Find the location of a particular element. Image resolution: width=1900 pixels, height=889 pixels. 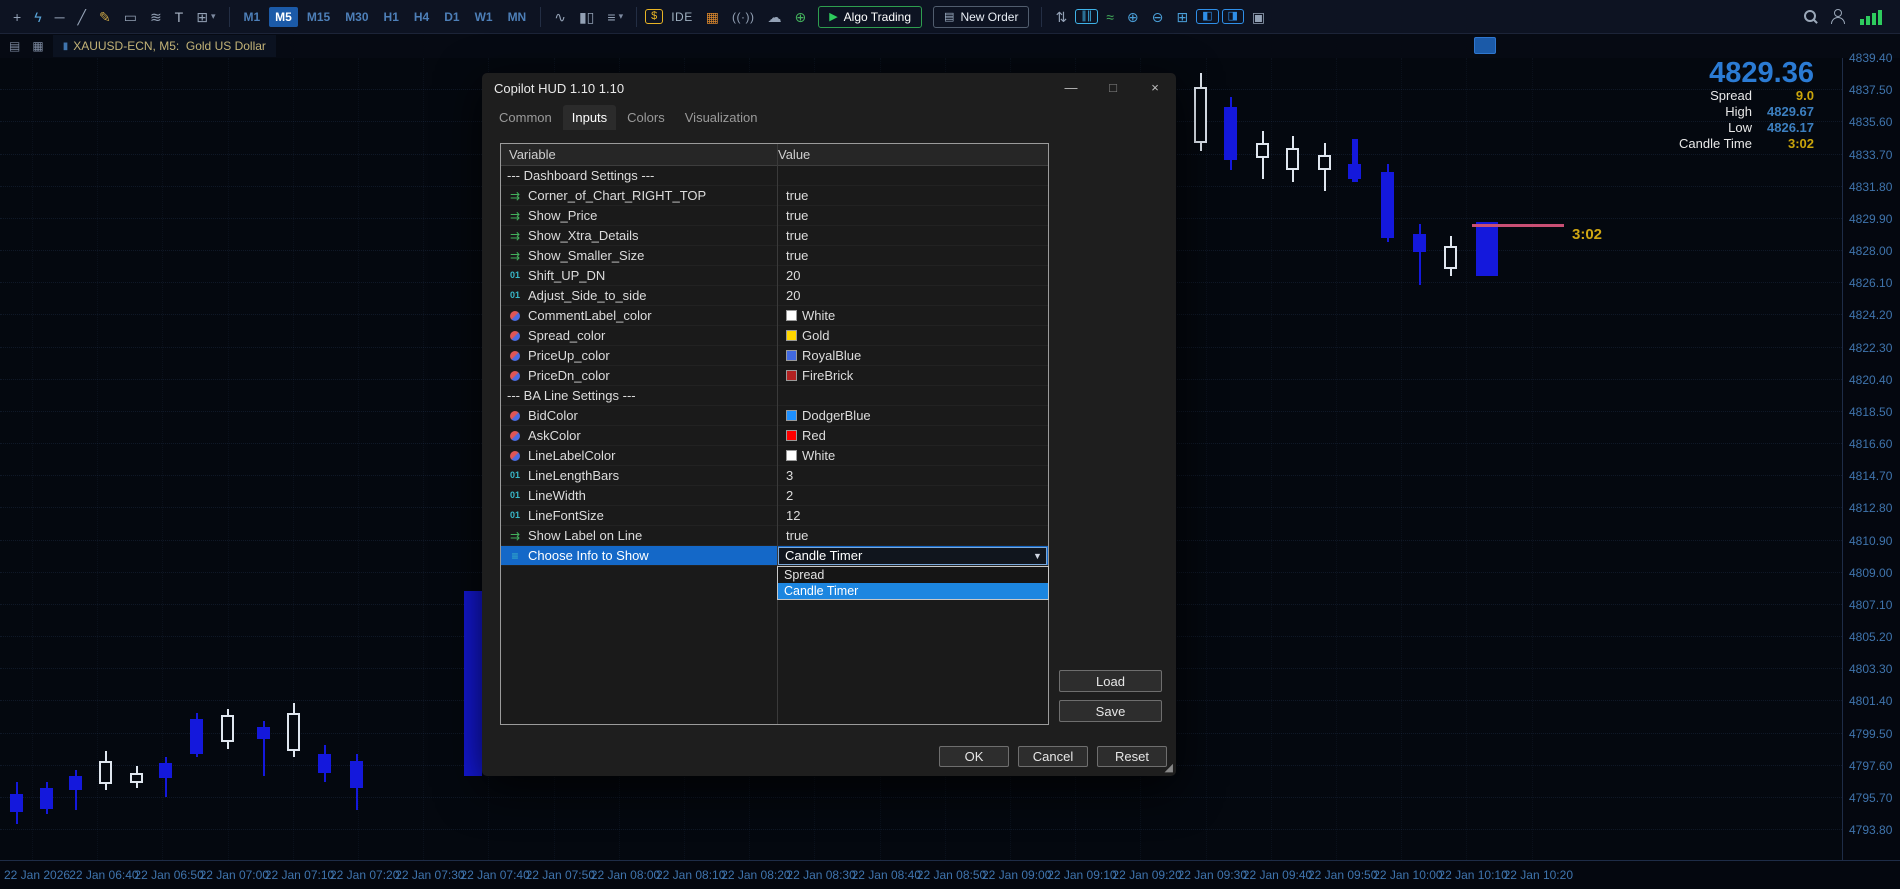

table-row: LineLabelColor White is located at coordinates (774, 456).